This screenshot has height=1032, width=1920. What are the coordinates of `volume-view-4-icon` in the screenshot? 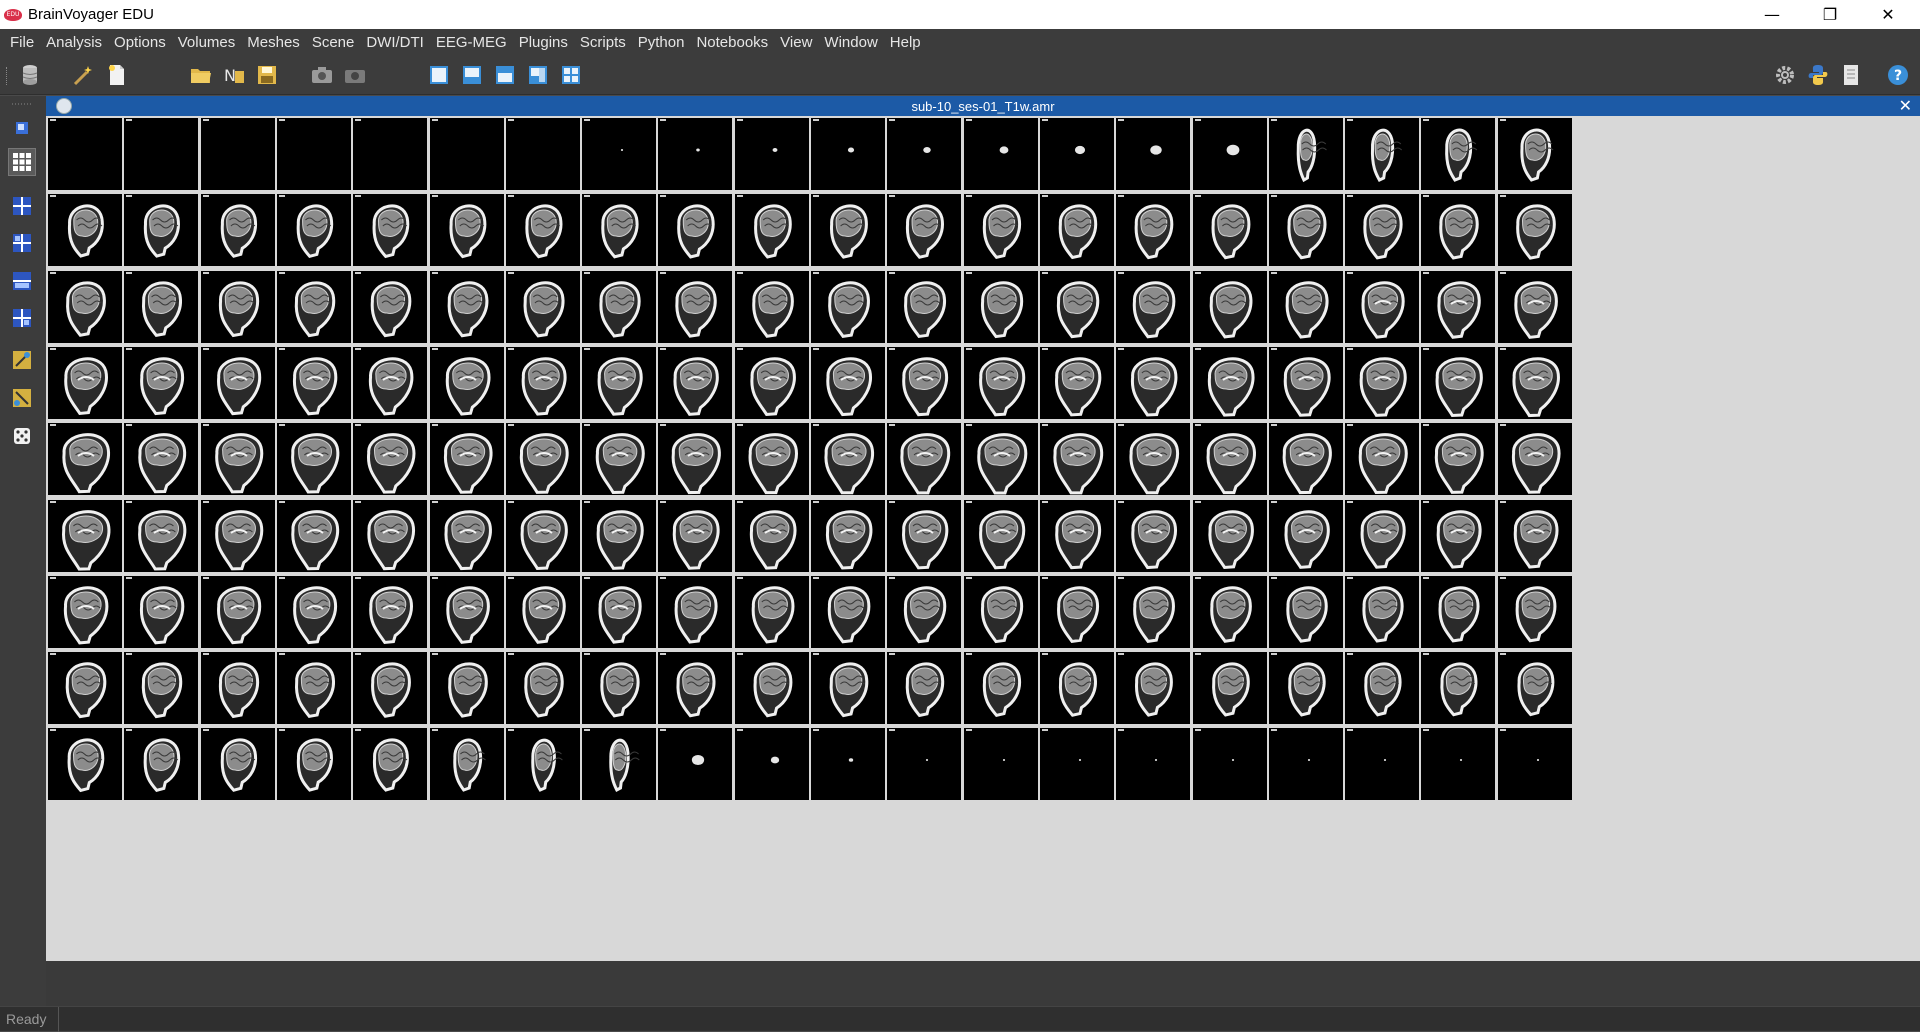 It's located at (22, 318).